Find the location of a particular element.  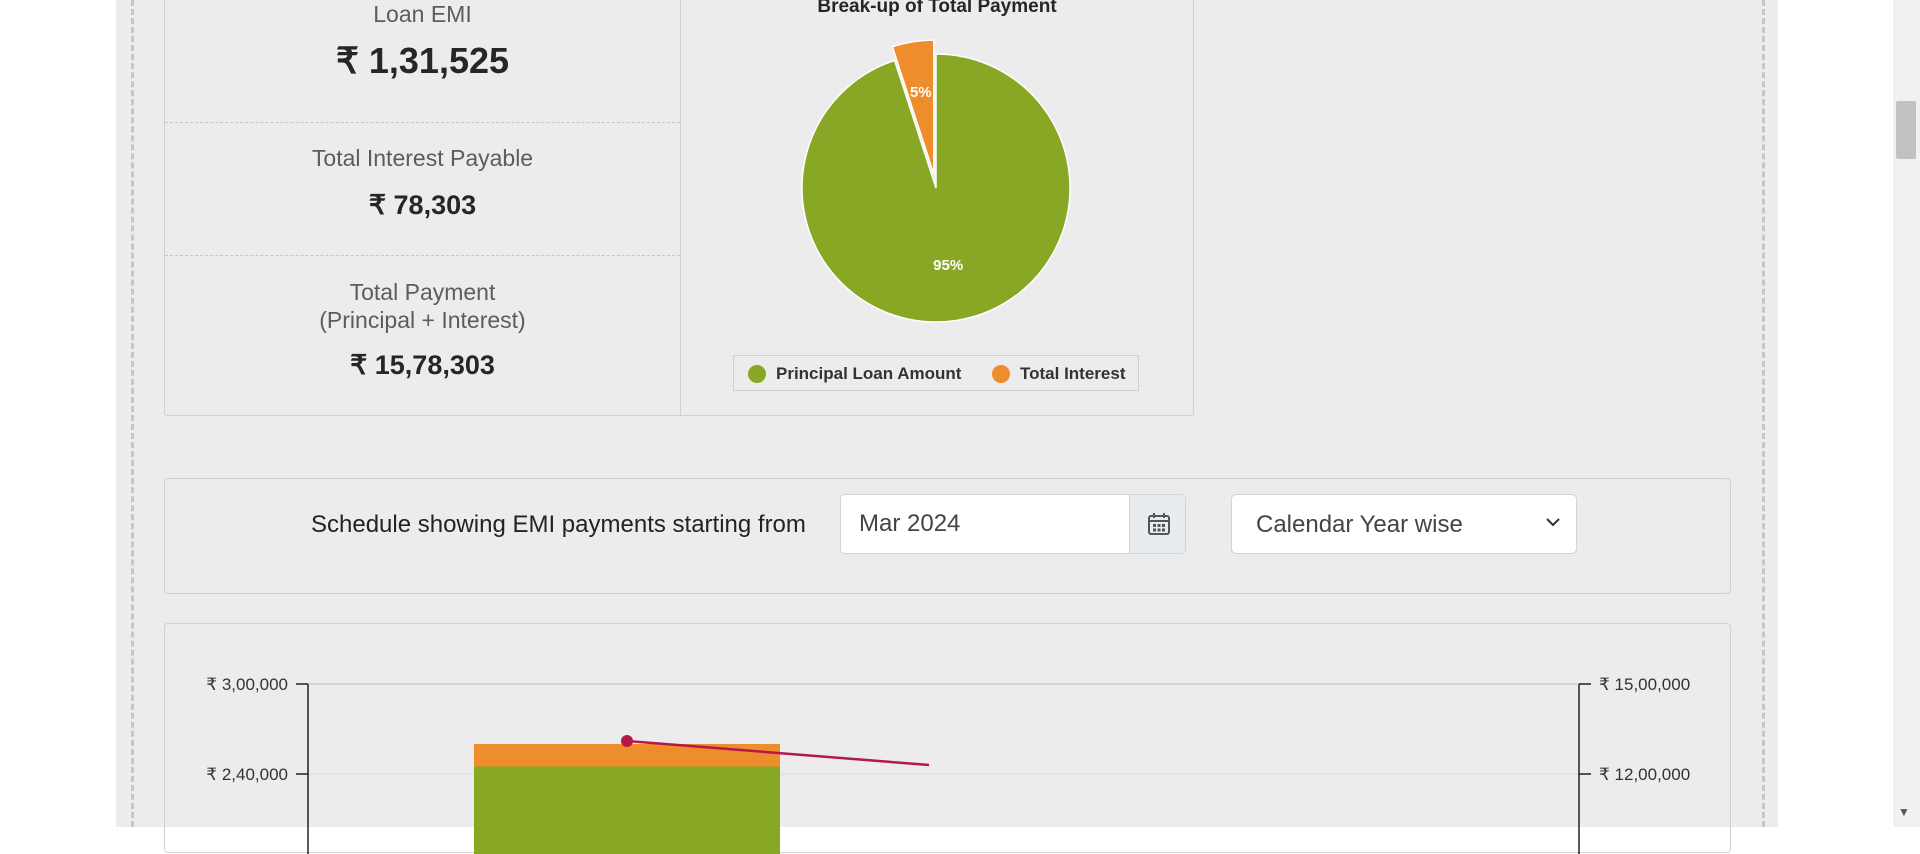

dashed-border-right is located at coordinates (1763, 413).